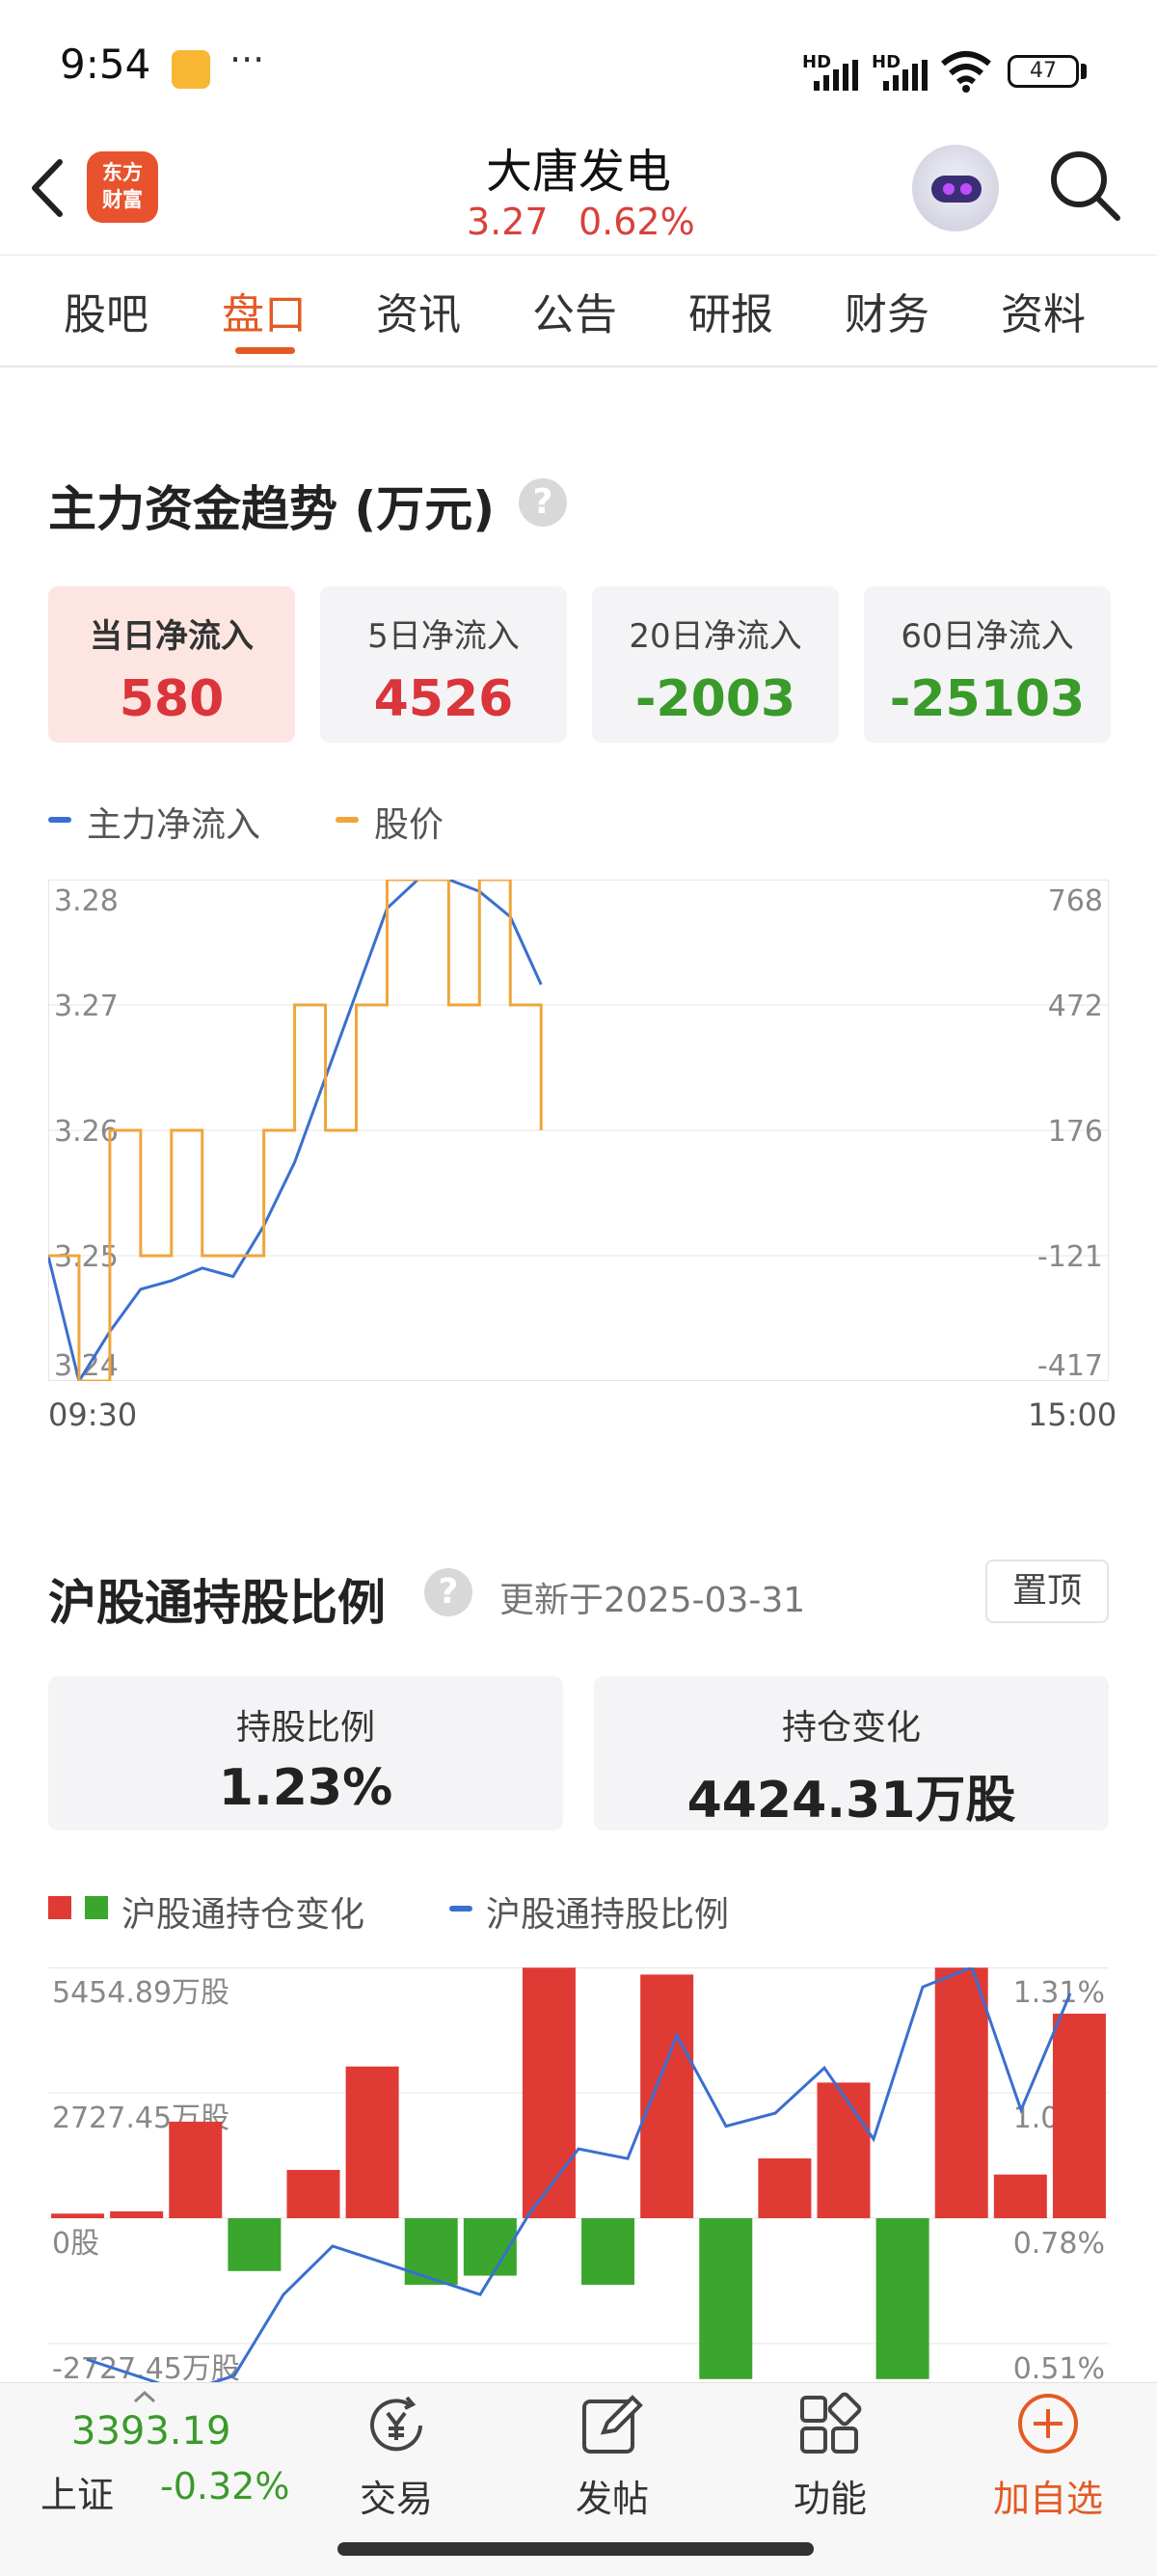 Image resolution: width=1157 pixels, height=2576 pixels. What do you see at coordinates (1075, 901) in the screenshot?
I see `y-right-tick: 768` at bounding box center [1075, 901].